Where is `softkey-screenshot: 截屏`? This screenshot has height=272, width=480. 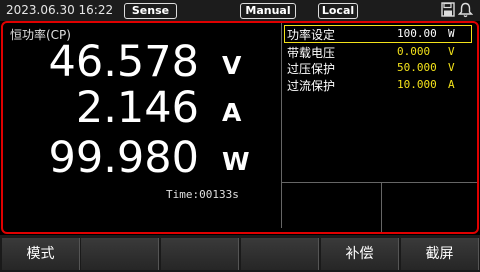 softkey-screenshot: 截屏 is located at coordinates (440, 254).